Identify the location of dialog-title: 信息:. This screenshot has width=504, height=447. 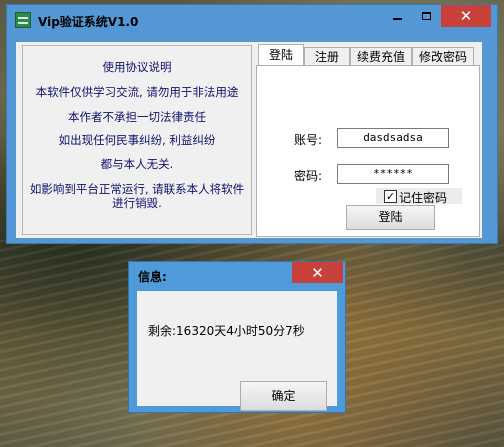
(152, 277).